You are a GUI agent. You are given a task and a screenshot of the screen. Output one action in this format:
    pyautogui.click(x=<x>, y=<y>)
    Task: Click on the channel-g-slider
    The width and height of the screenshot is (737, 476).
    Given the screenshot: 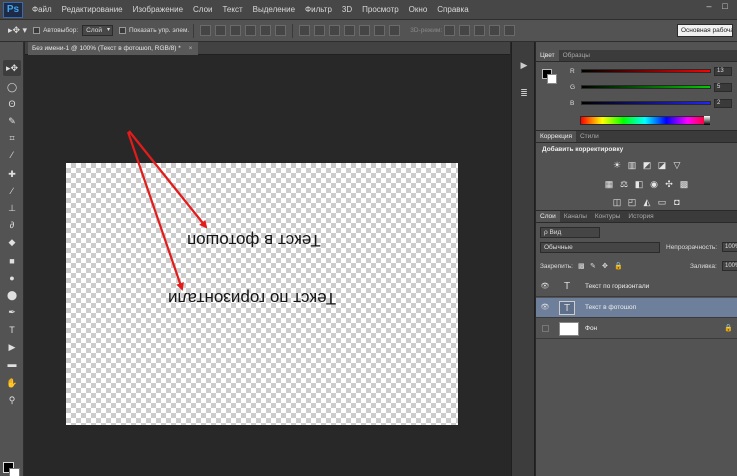 What is the action you would take?
    pyautogui.click(x=646, y=87)
    